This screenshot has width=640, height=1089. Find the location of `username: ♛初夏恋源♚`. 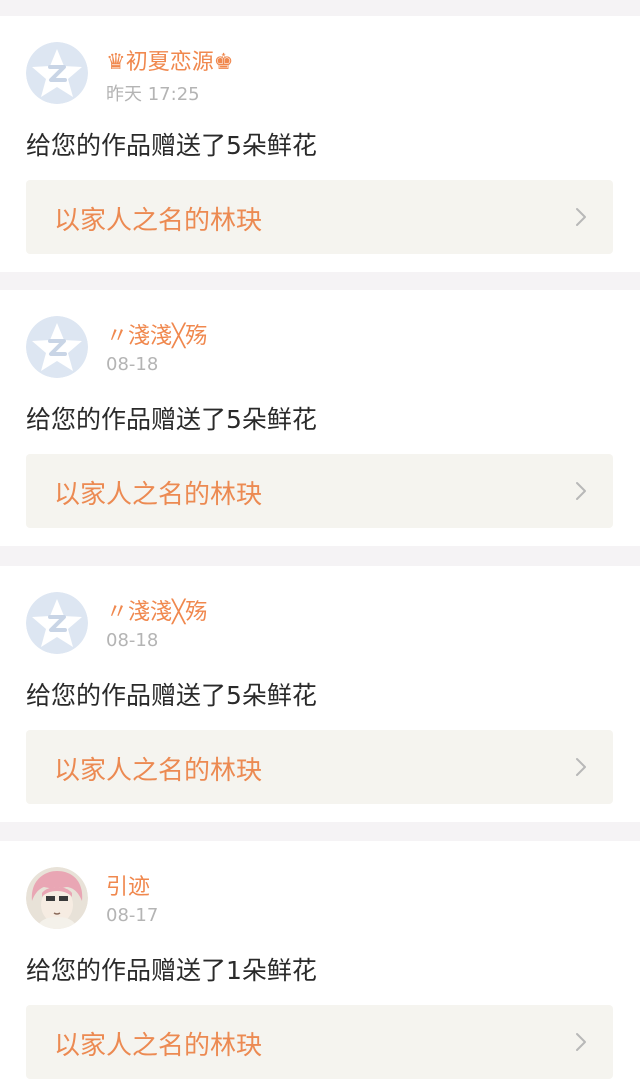

username: ♛初夏恋源♚ is located at coordinates (169, 60).